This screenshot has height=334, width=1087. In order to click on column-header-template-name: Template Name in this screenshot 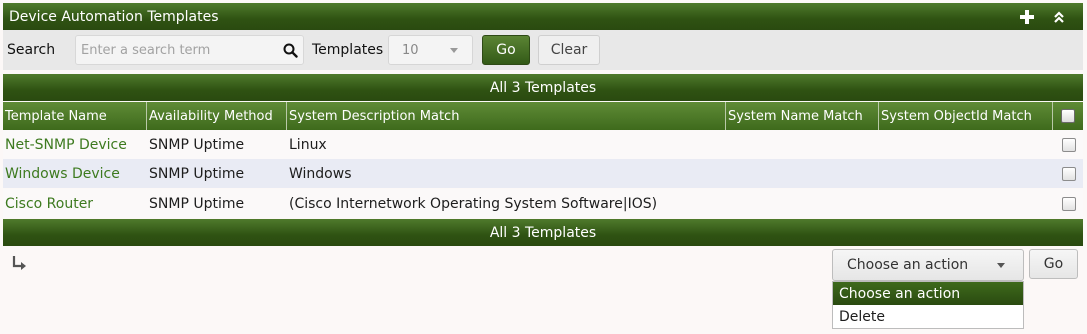, I will do `click(75, 116)`.